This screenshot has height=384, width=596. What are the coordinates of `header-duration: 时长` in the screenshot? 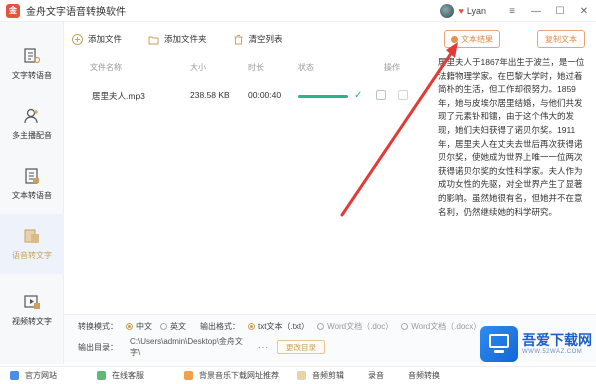 It's located at (256, 67).